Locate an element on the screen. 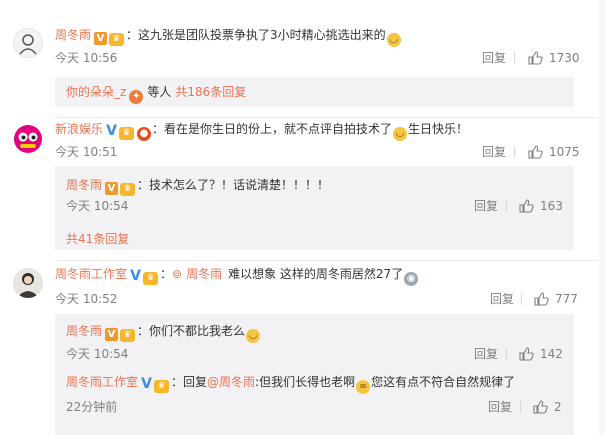 The height and width of the screenshot is (435, 605). reply-summary: 你的朵朵_z ✦ 等人 共186条回复 is located at coordinates (156, 94).